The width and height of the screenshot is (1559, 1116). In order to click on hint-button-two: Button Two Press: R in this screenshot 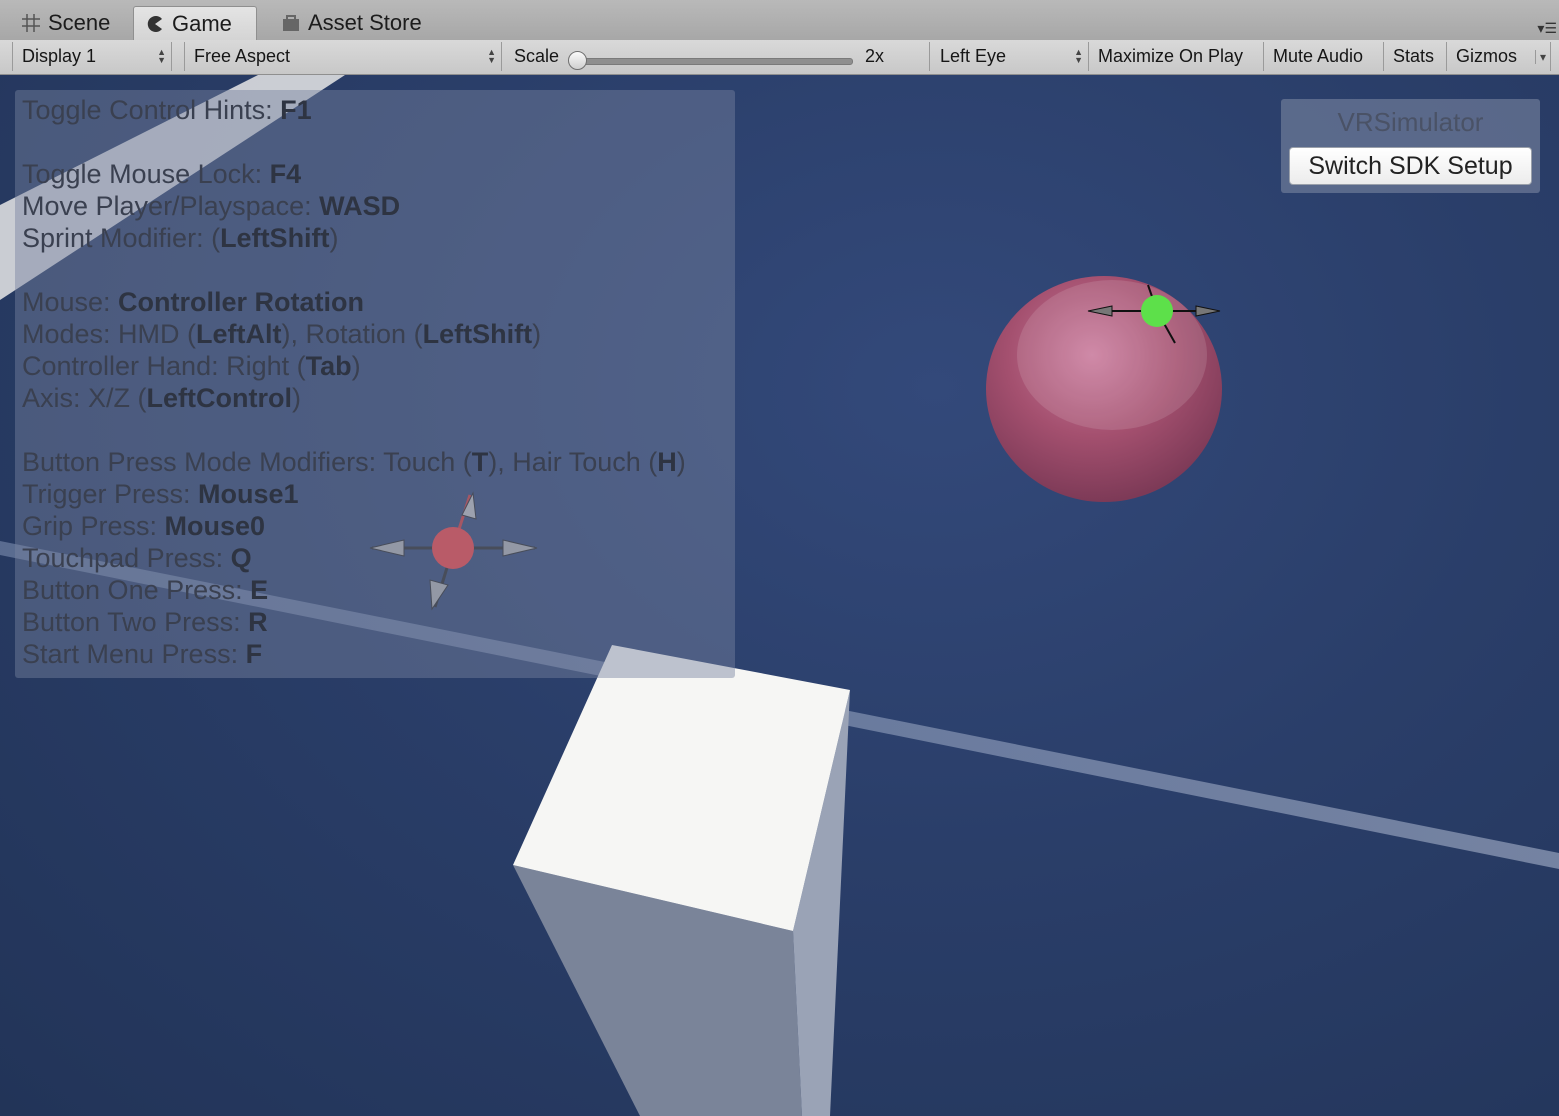, I will do `click(145, 622)`.